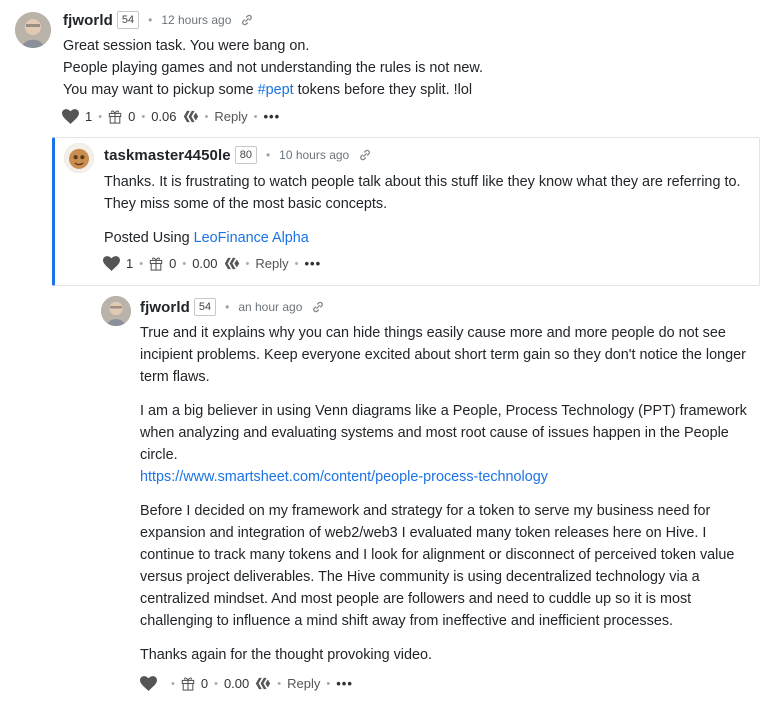 Image resolution: width=768 pixels, height=706 pixels. Describe the element at coordinates (251, 238) in the screenshot. I see `leofinance-link: LeoFinance Alpha` at that location.